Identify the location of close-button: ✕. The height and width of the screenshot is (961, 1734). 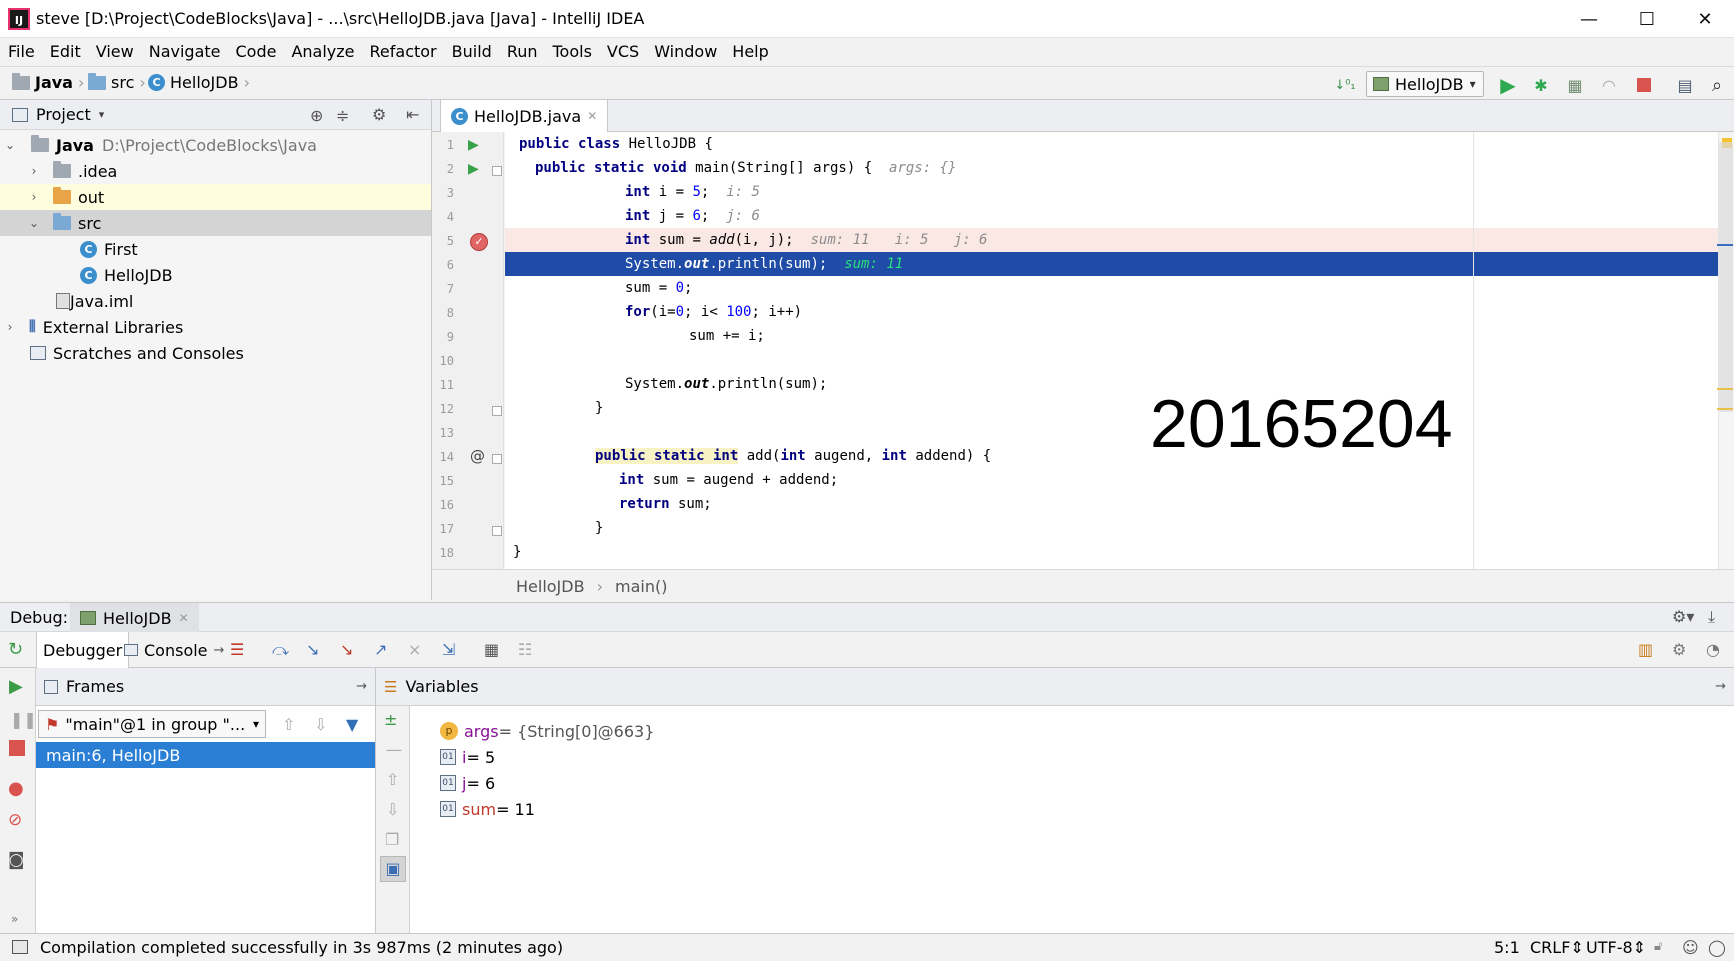
(1705, 19).